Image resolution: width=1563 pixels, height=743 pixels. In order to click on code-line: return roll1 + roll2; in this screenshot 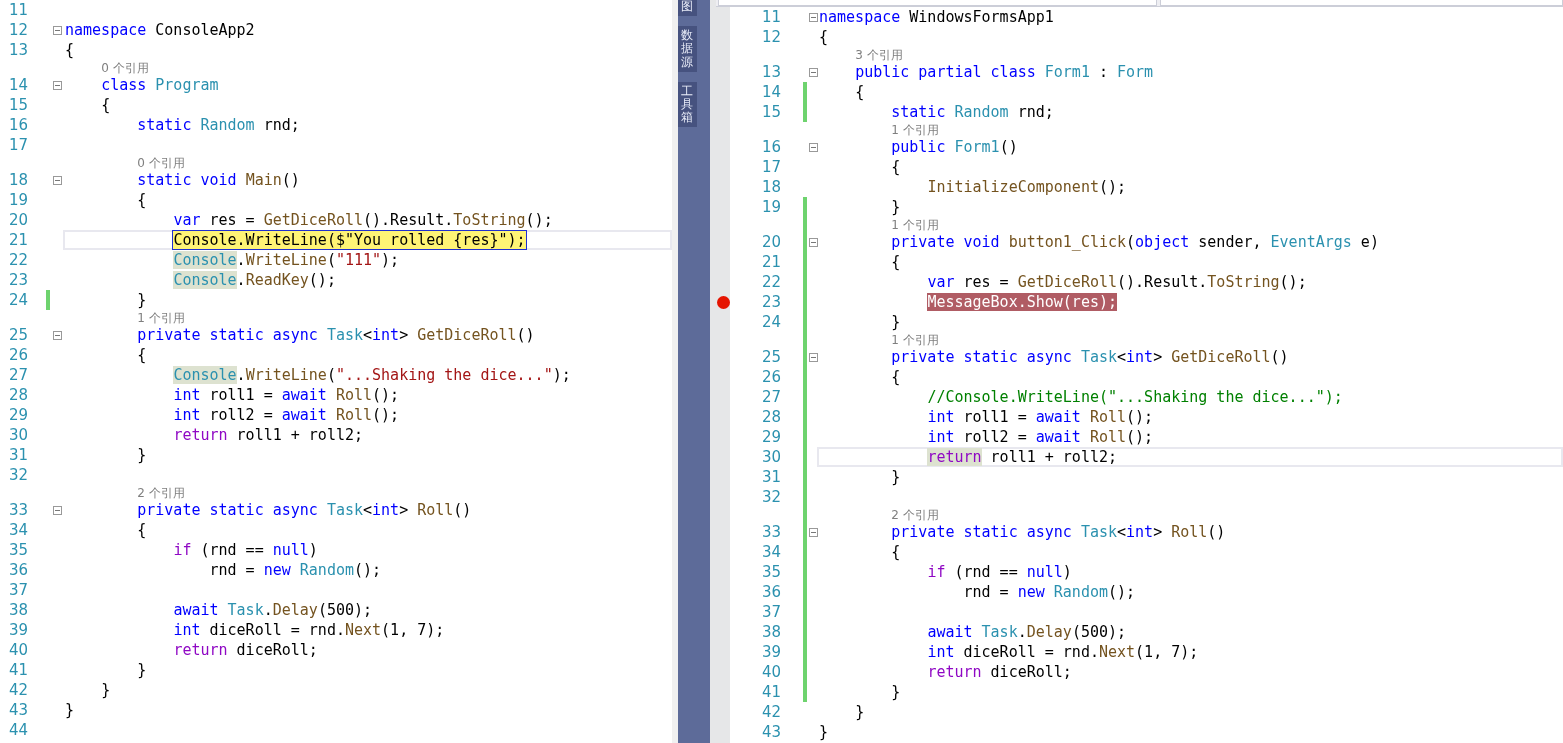, I will do `click(1022, 457)`.